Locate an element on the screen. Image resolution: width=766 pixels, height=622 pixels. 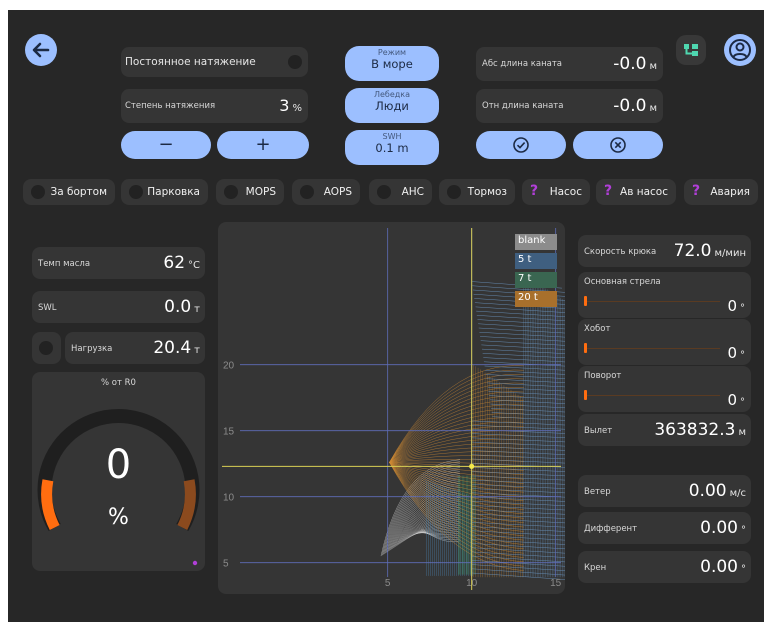
swh-label: SWH is located at coordinates (392, 136).